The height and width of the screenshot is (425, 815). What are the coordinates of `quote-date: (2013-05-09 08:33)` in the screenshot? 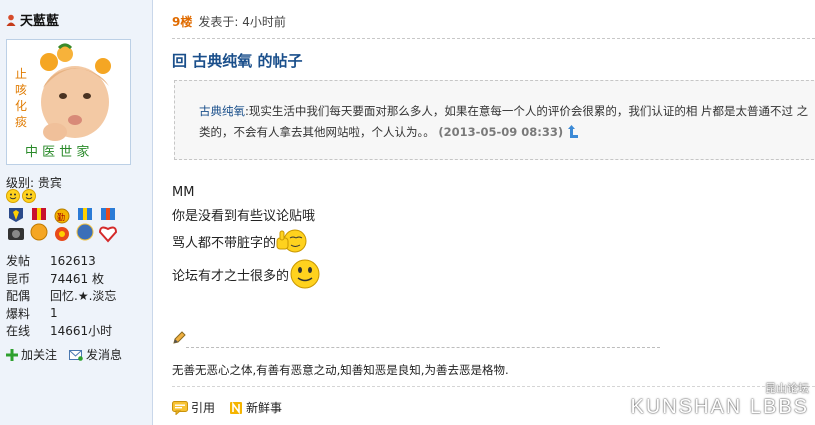 It's located at (501, 132).